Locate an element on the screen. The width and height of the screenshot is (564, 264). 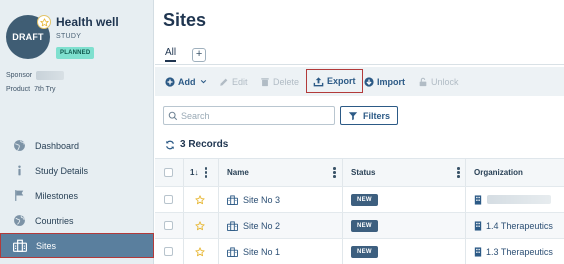
table-row: Site No 2 NEW 1.4 Therapeutics is located at coordinates (359, 226).